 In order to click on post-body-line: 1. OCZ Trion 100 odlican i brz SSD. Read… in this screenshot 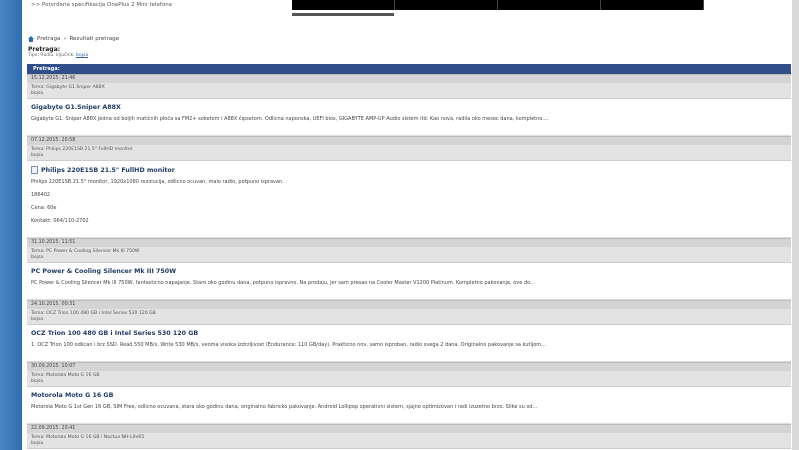, I will do `click(288, 345)`.